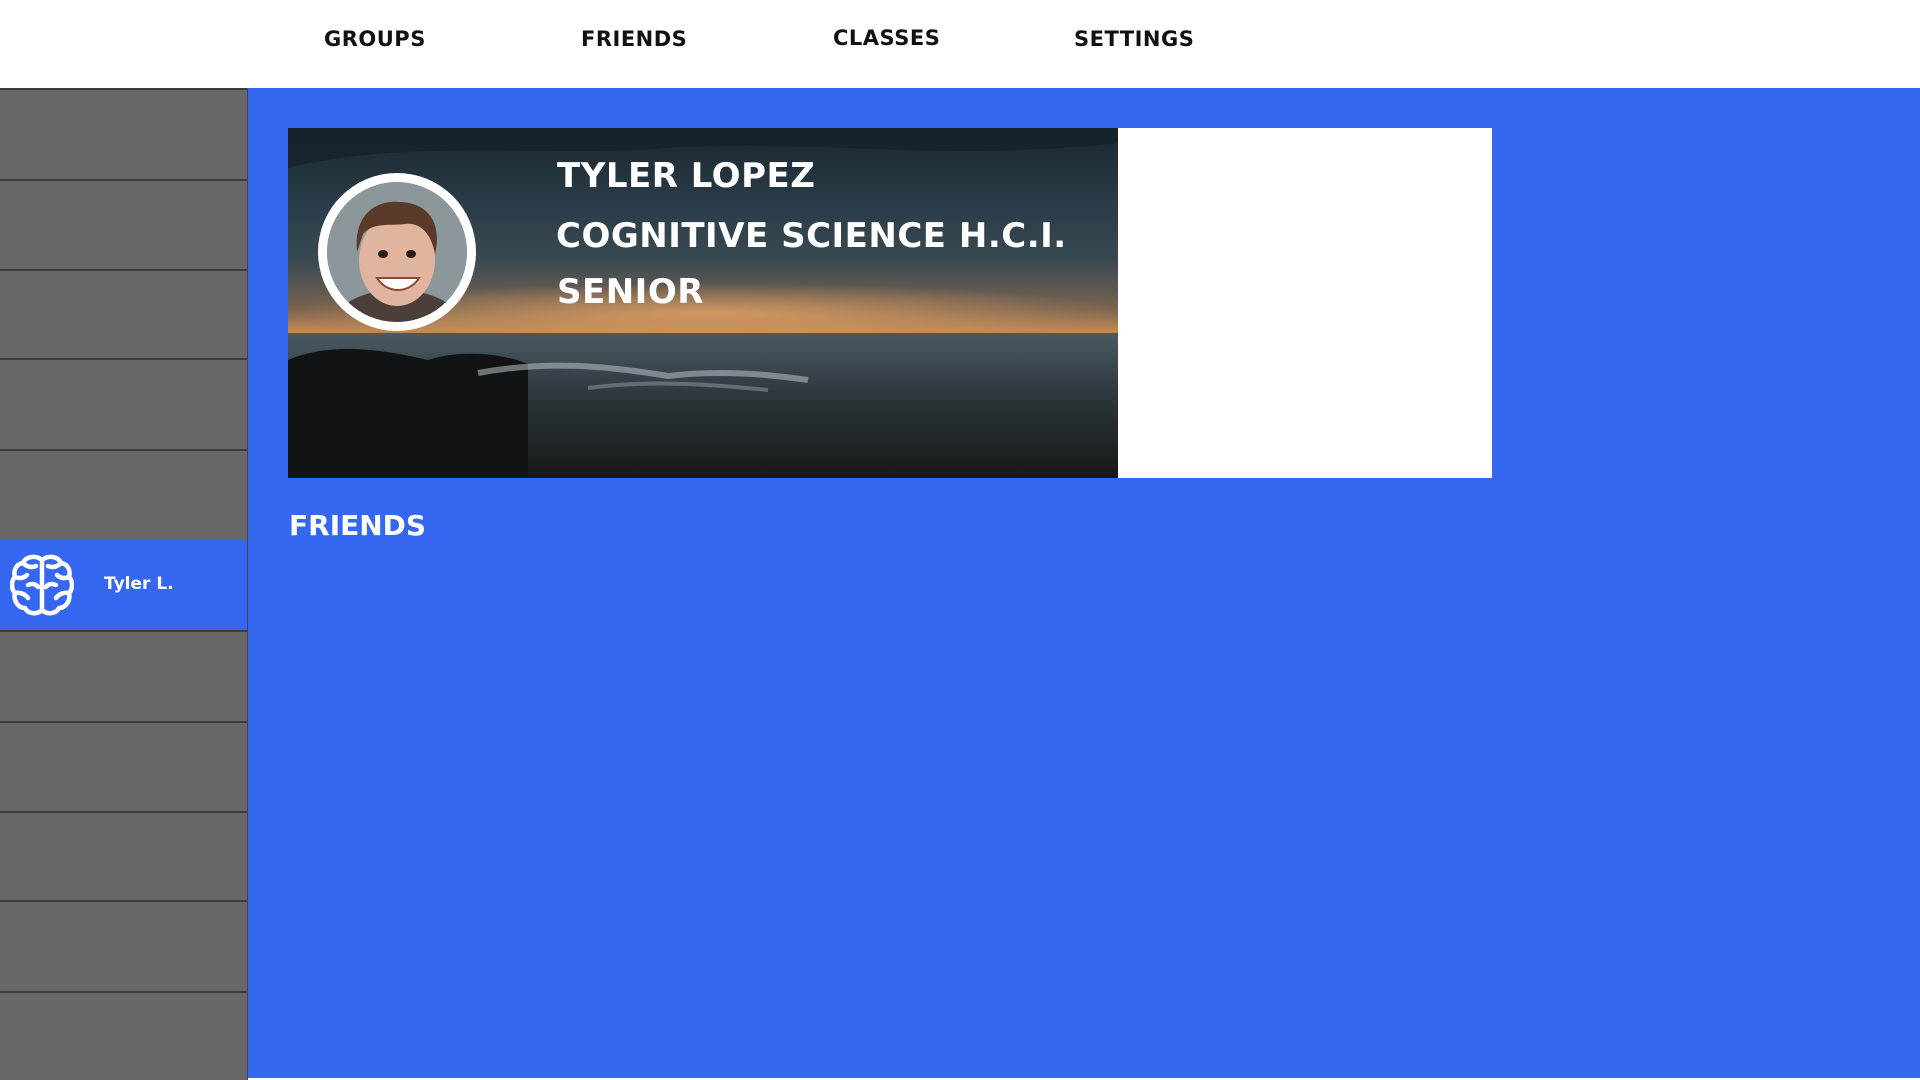 This screenshot has width=1920, height=1080. Describe the element at coordinates (811, 236) in the screenshot. I see `profile-major: COGNITIVE SCIENCE H.C.I.` at that location.